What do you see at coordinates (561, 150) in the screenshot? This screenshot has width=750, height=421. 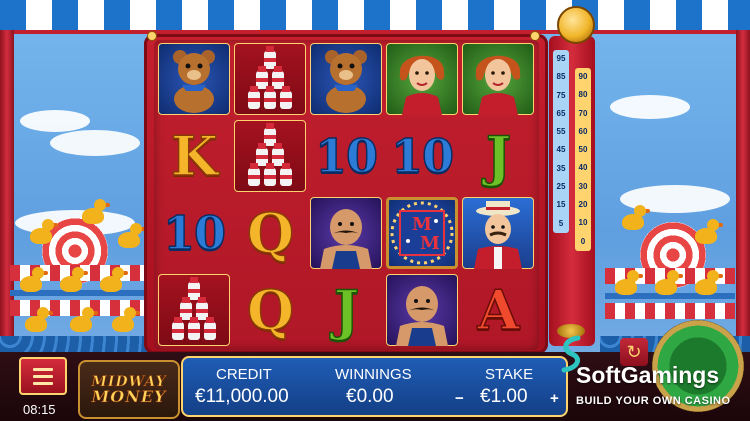 I see `scale-mark: 45` at bounding box center [561, 150].